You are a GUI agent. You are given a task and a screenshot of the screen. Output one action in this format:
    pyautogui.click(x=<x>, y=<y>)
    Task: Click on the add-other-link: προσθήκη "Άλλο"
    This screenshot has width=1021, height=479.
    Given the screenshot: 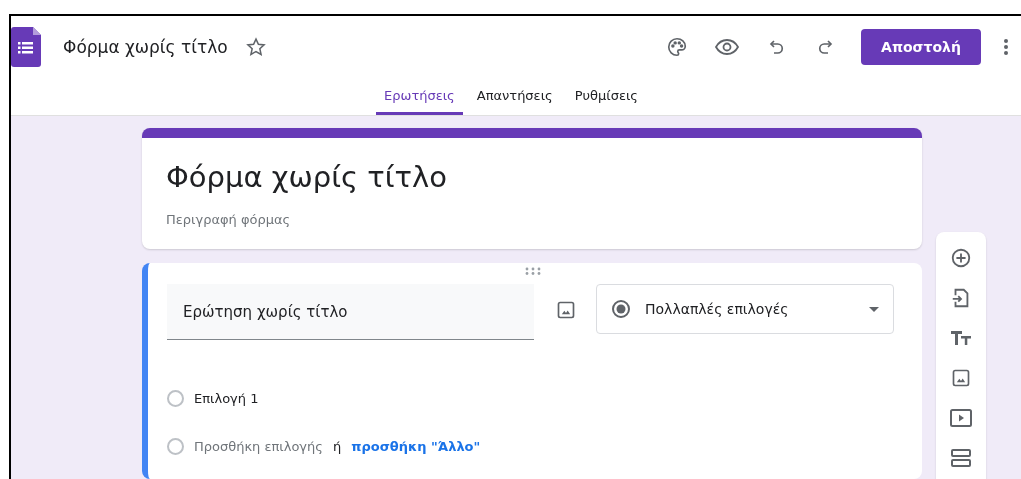 What is the action you would take?
    pyautogui.click(x=416, y=446)
    